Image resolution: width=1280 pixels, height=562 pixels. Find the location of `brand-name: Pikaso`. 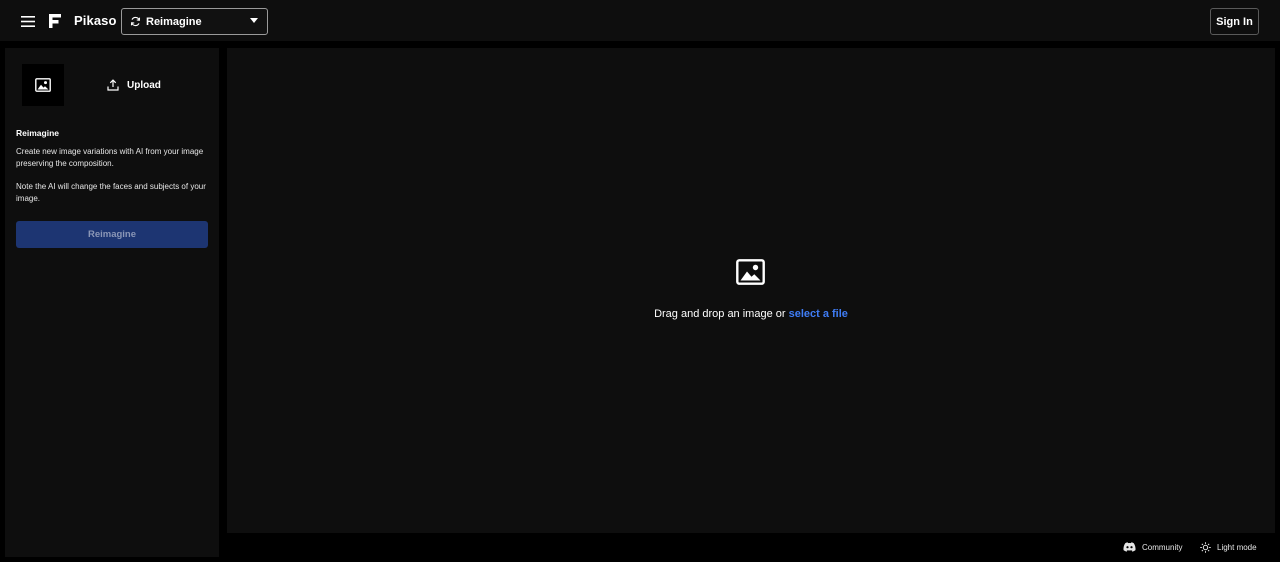

brand-name: Pikaso is located at coordinates (95, 20).